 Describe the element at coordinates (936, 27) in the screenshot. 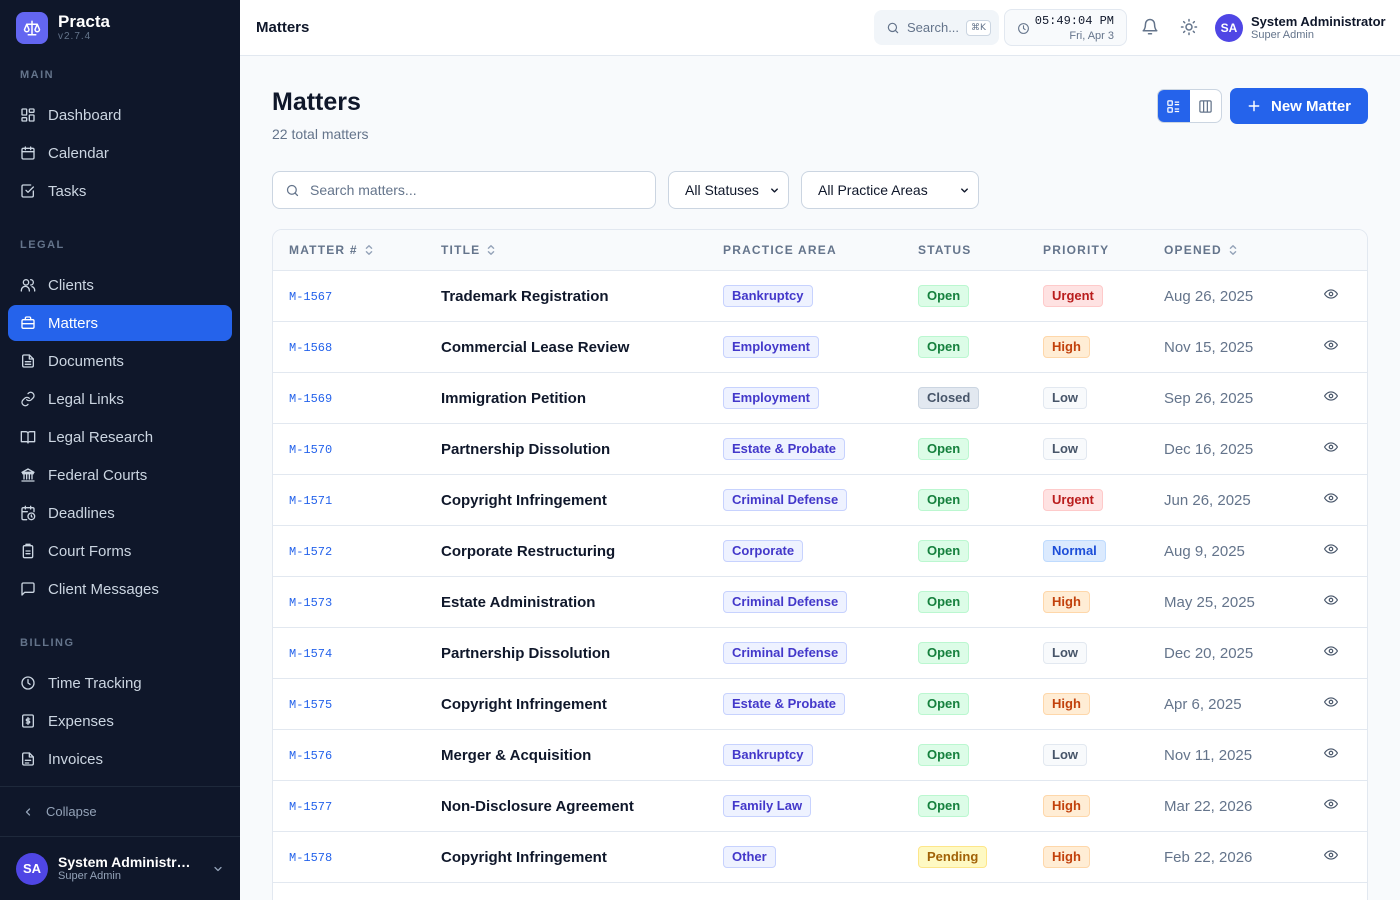

I see `global-search-button: Search... ⌘K` at that location.